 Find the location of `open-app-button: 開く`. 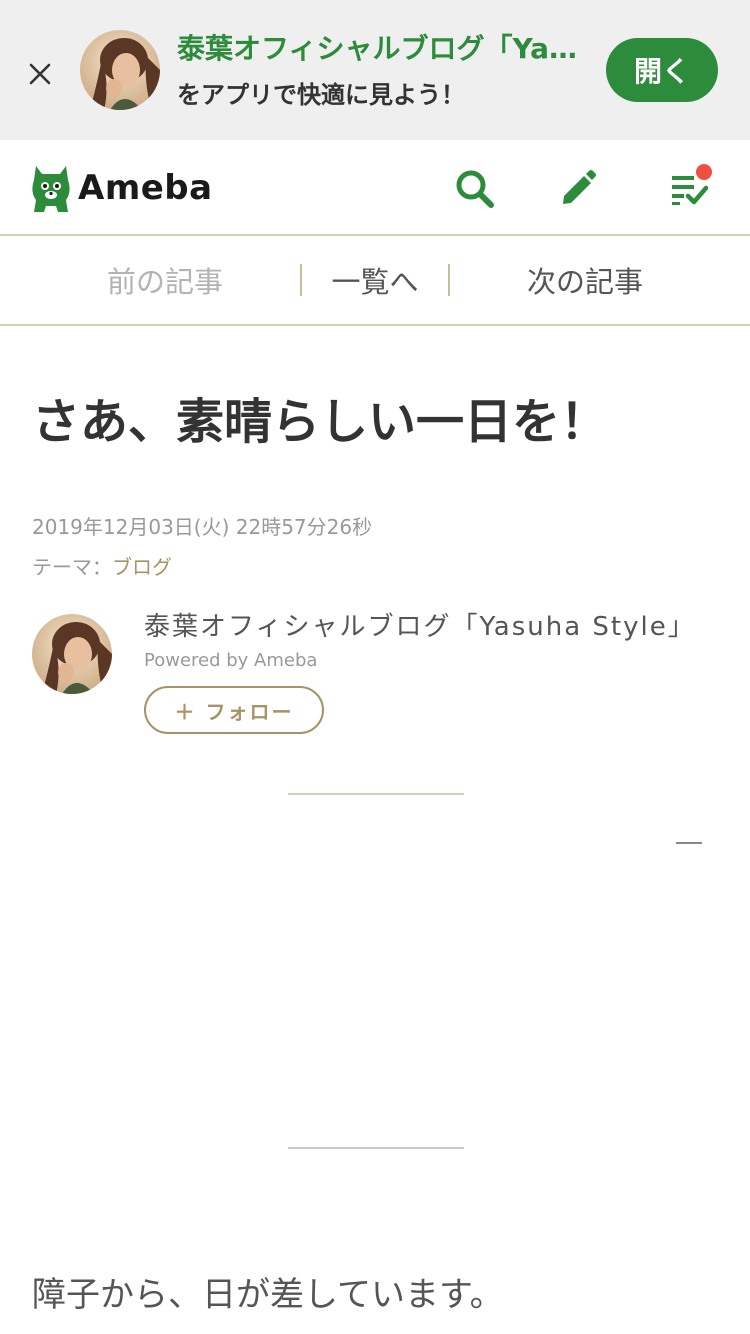

open-app-button: 開く is located at coordinates (662, 70).